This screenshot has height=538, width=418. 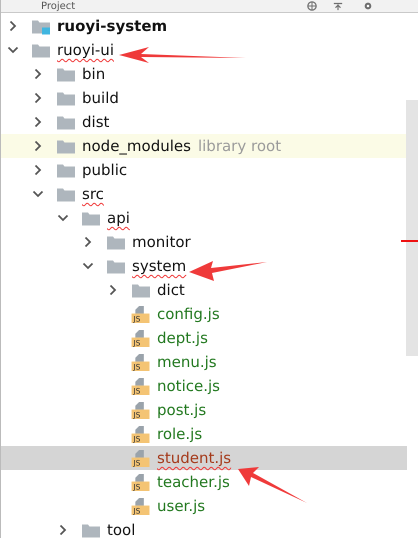 What do you see at coordinates (204, 50) in the screenshot?
I see `tree-row: ruoyi-ui` at bounding box center [204, 50].